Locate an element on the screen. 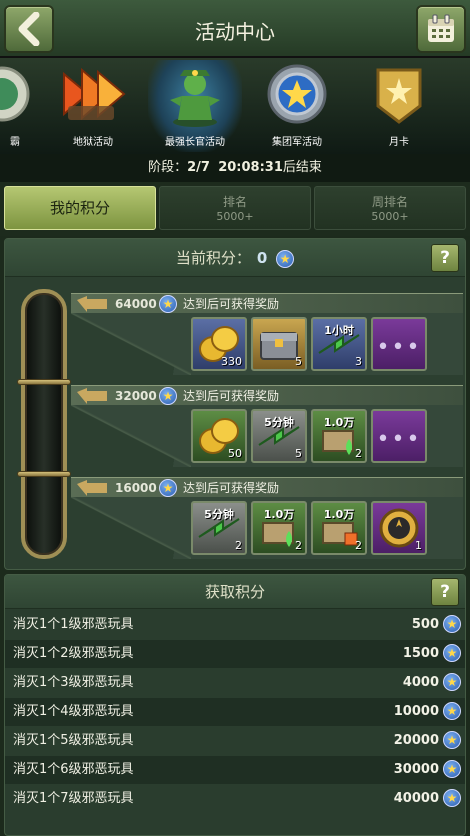 The height and width of the screenshot is (836, 470). activity-item-partial: 霸 is located at coordinates (21, 106).